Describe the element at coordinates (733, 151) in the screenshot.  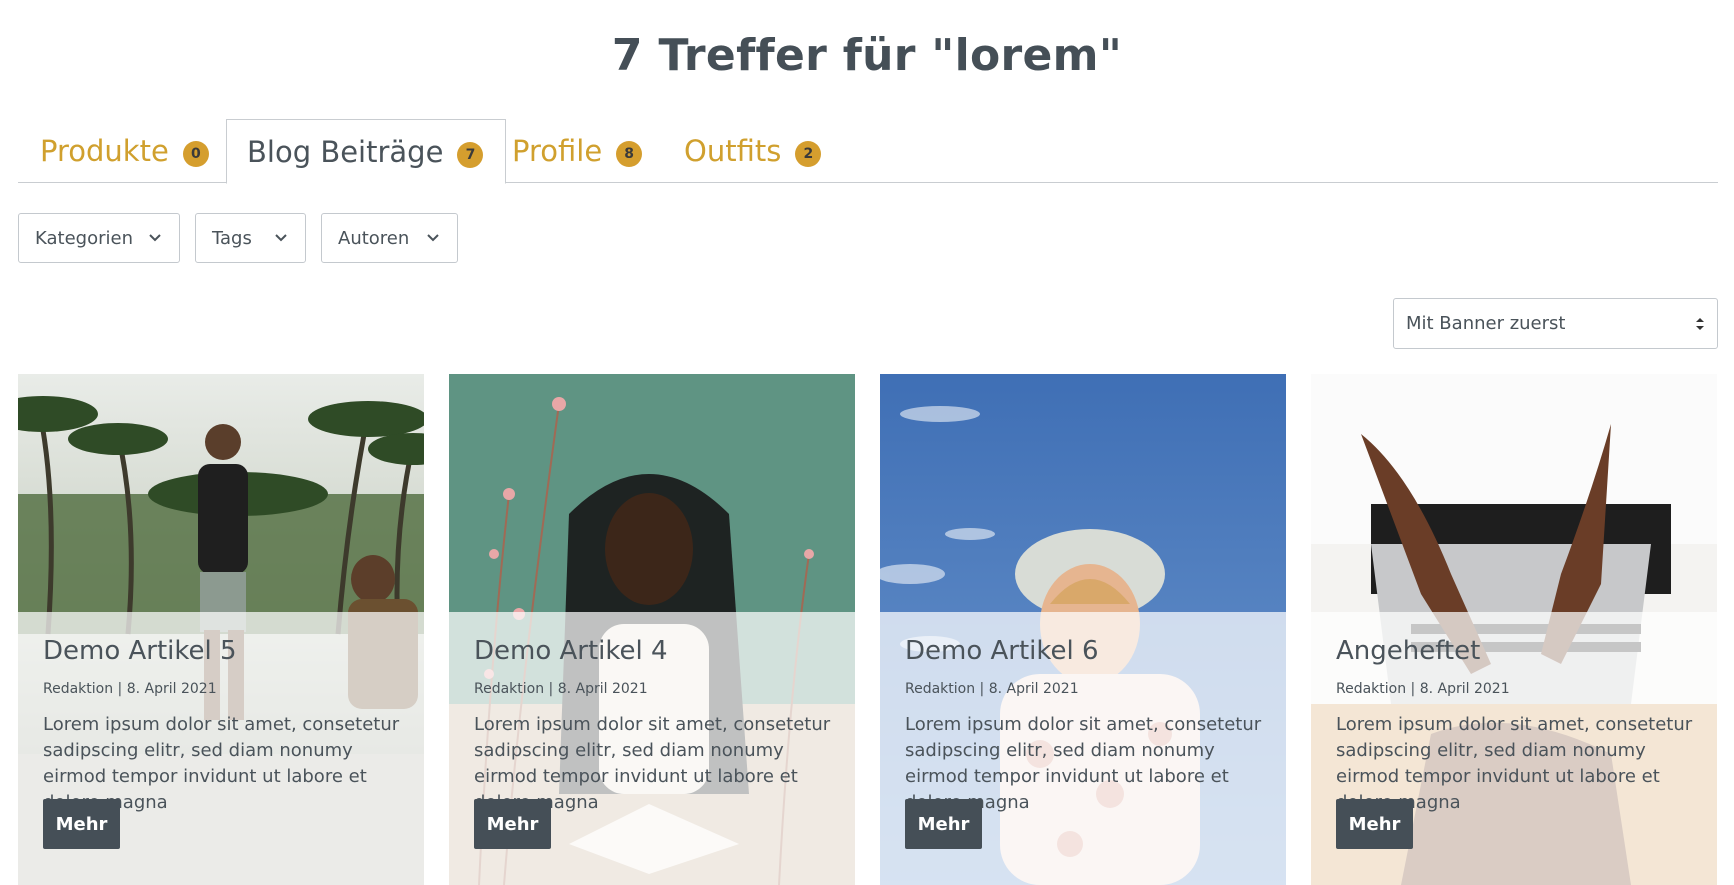
I see `tab-label: Outfits` at that location.